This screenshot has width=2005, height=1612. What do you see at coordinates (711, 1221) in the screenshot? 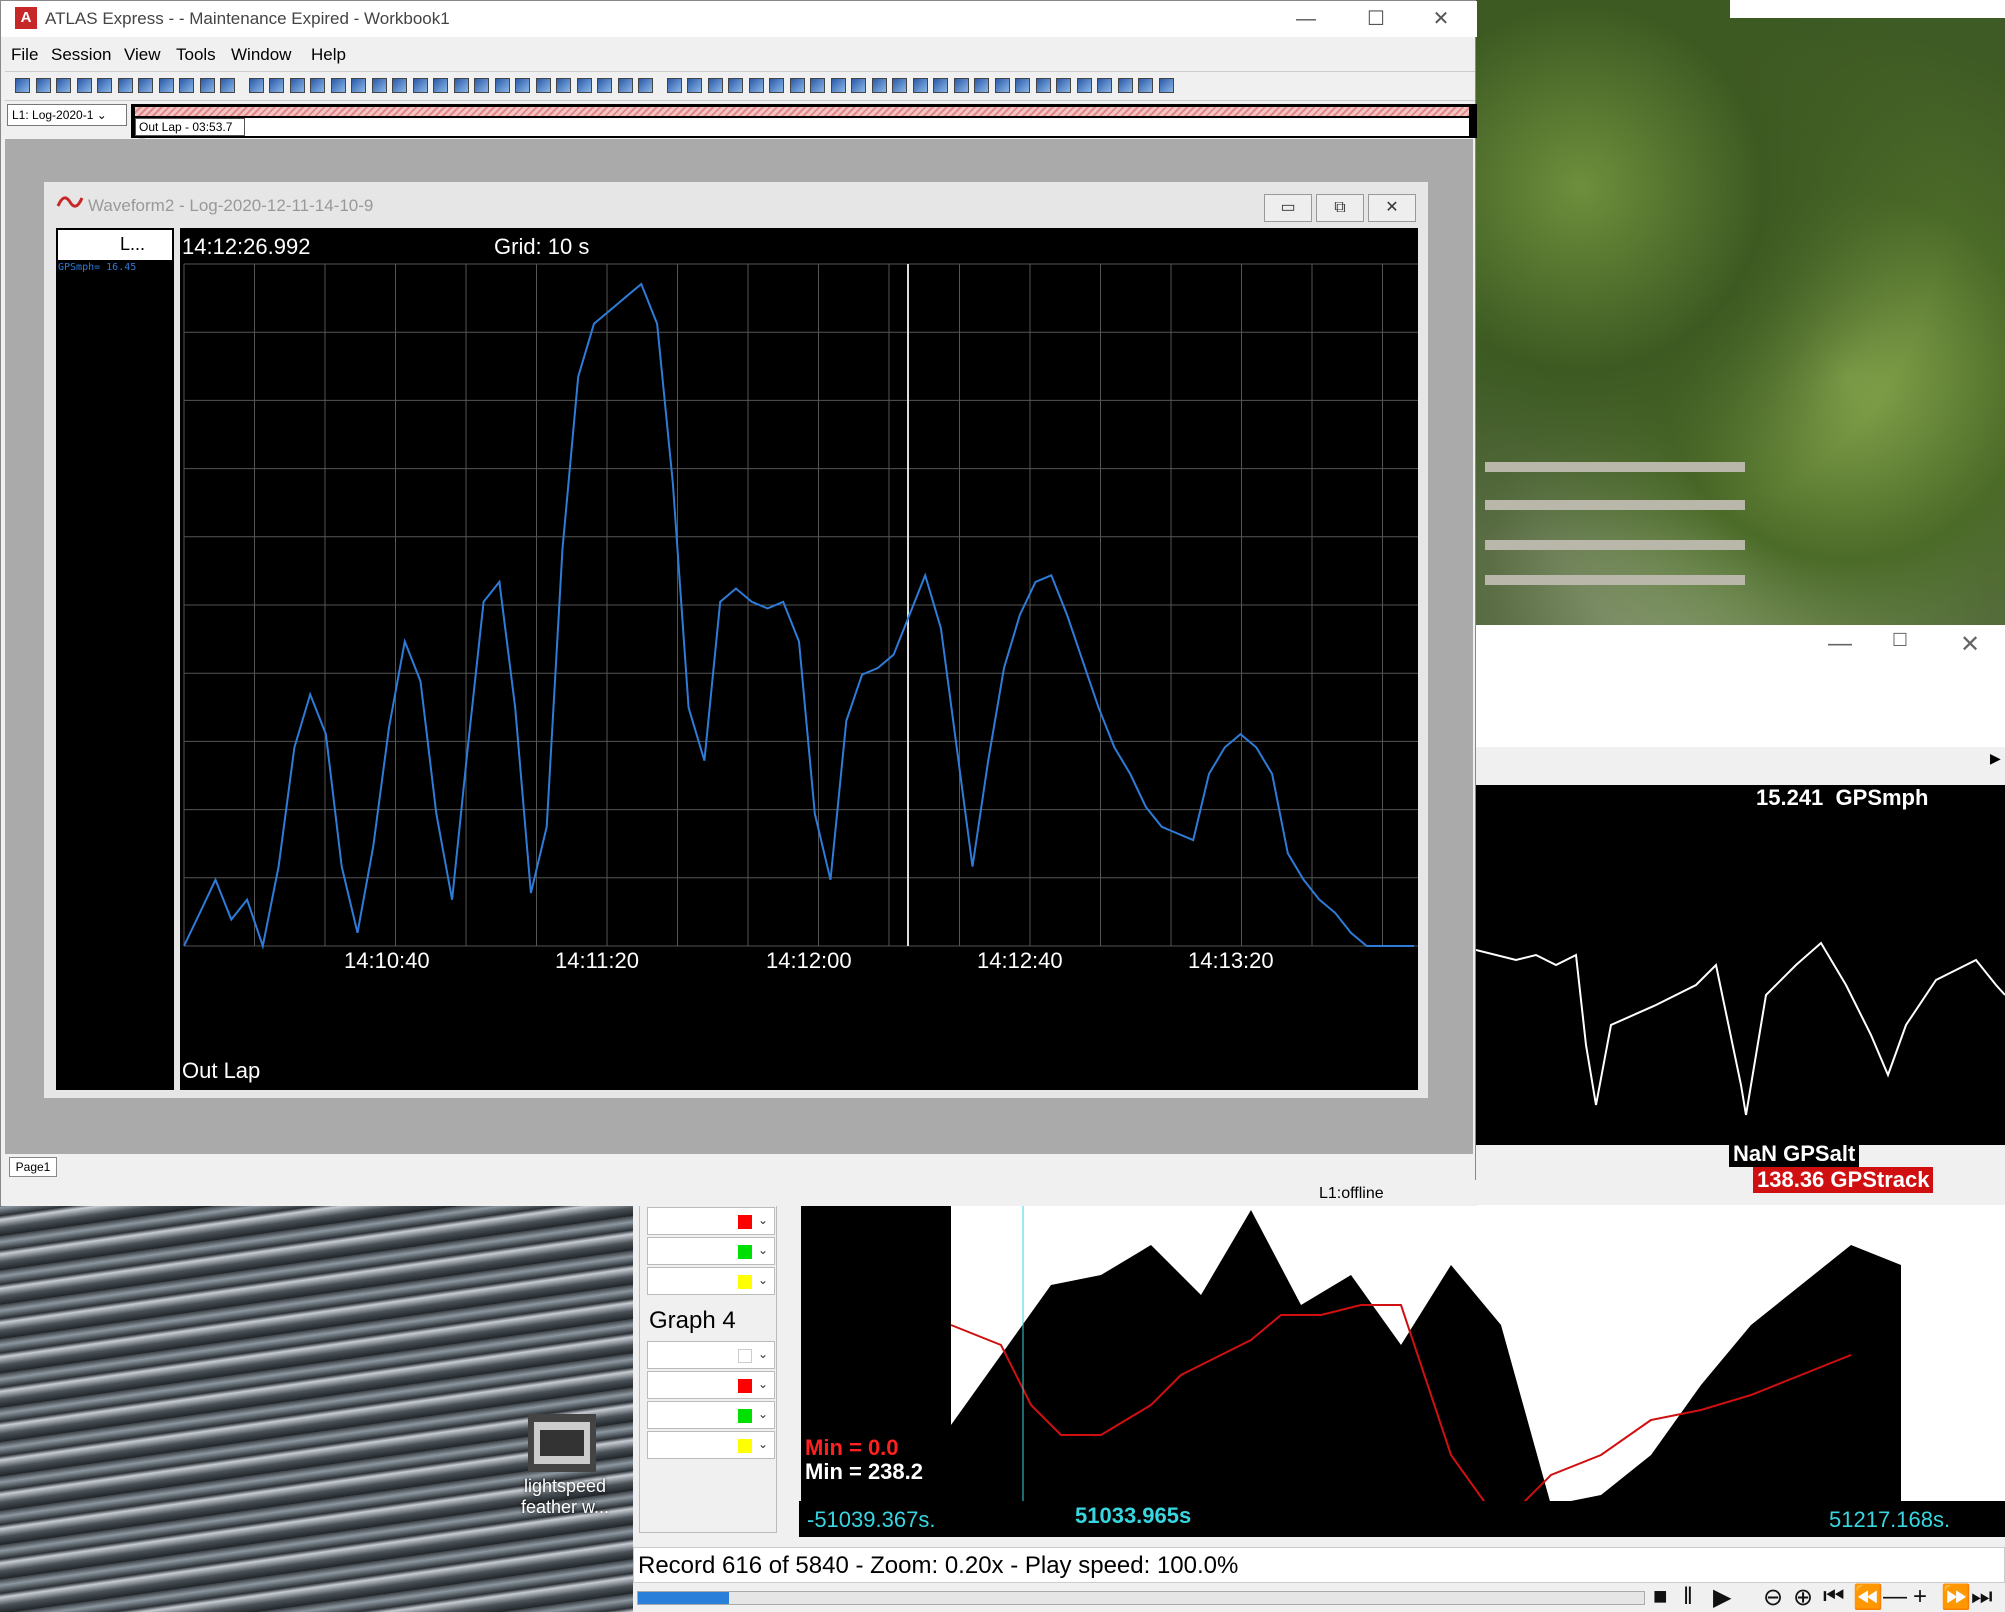
I see `channel-row-red: ⌄` at bounding box center [711, 1221].